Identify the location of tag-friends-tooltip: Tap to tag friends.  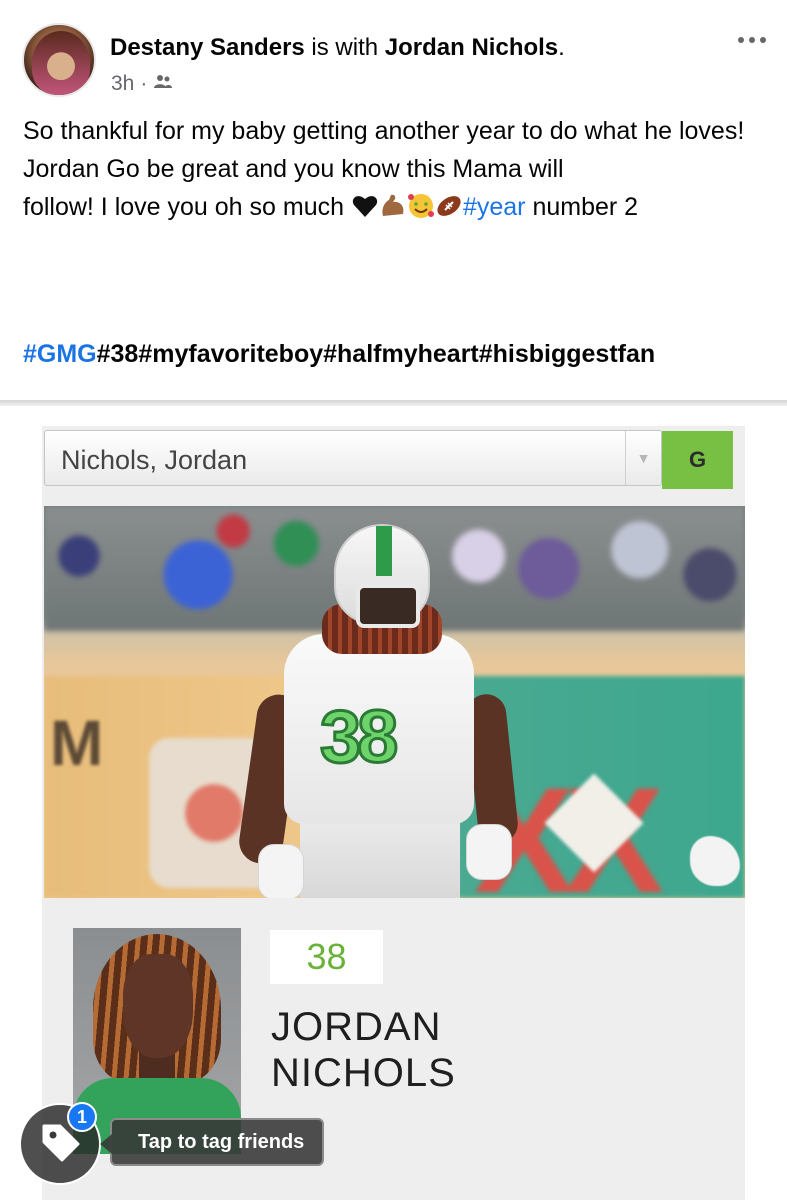
(212, 1142).